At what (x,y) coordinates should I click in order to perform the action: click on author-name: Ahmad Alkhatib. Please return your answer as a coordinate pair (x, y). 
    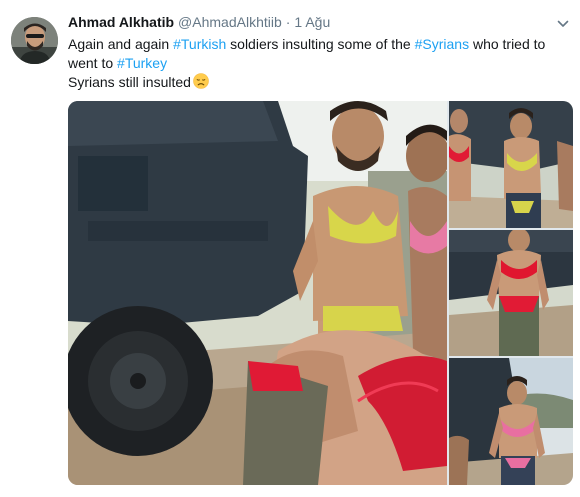
    Looking at the image, I should click on (121, 22).